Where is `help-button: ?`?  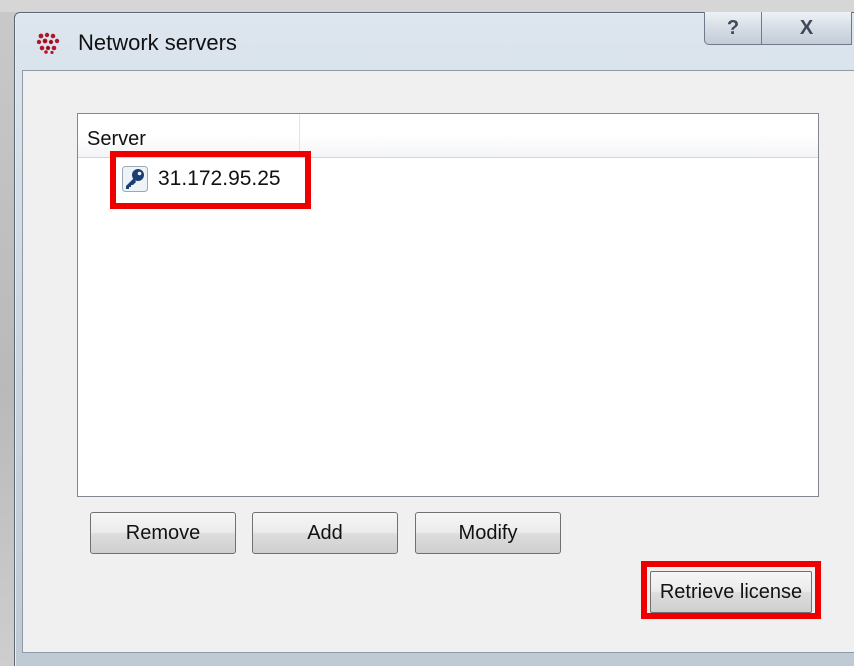
help-button: ? is located at coordinates (733, 28).